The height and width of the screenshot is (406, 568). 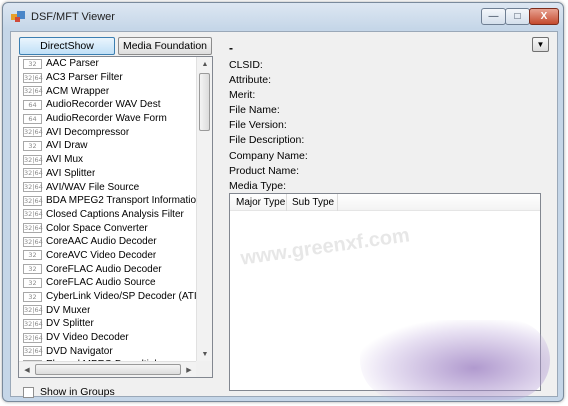 What do you see at coordinates (283, 17) in the screenshot?
I see `title-bar: DSF/MFT Viewer — □ X` at bounding box center [283, 17].